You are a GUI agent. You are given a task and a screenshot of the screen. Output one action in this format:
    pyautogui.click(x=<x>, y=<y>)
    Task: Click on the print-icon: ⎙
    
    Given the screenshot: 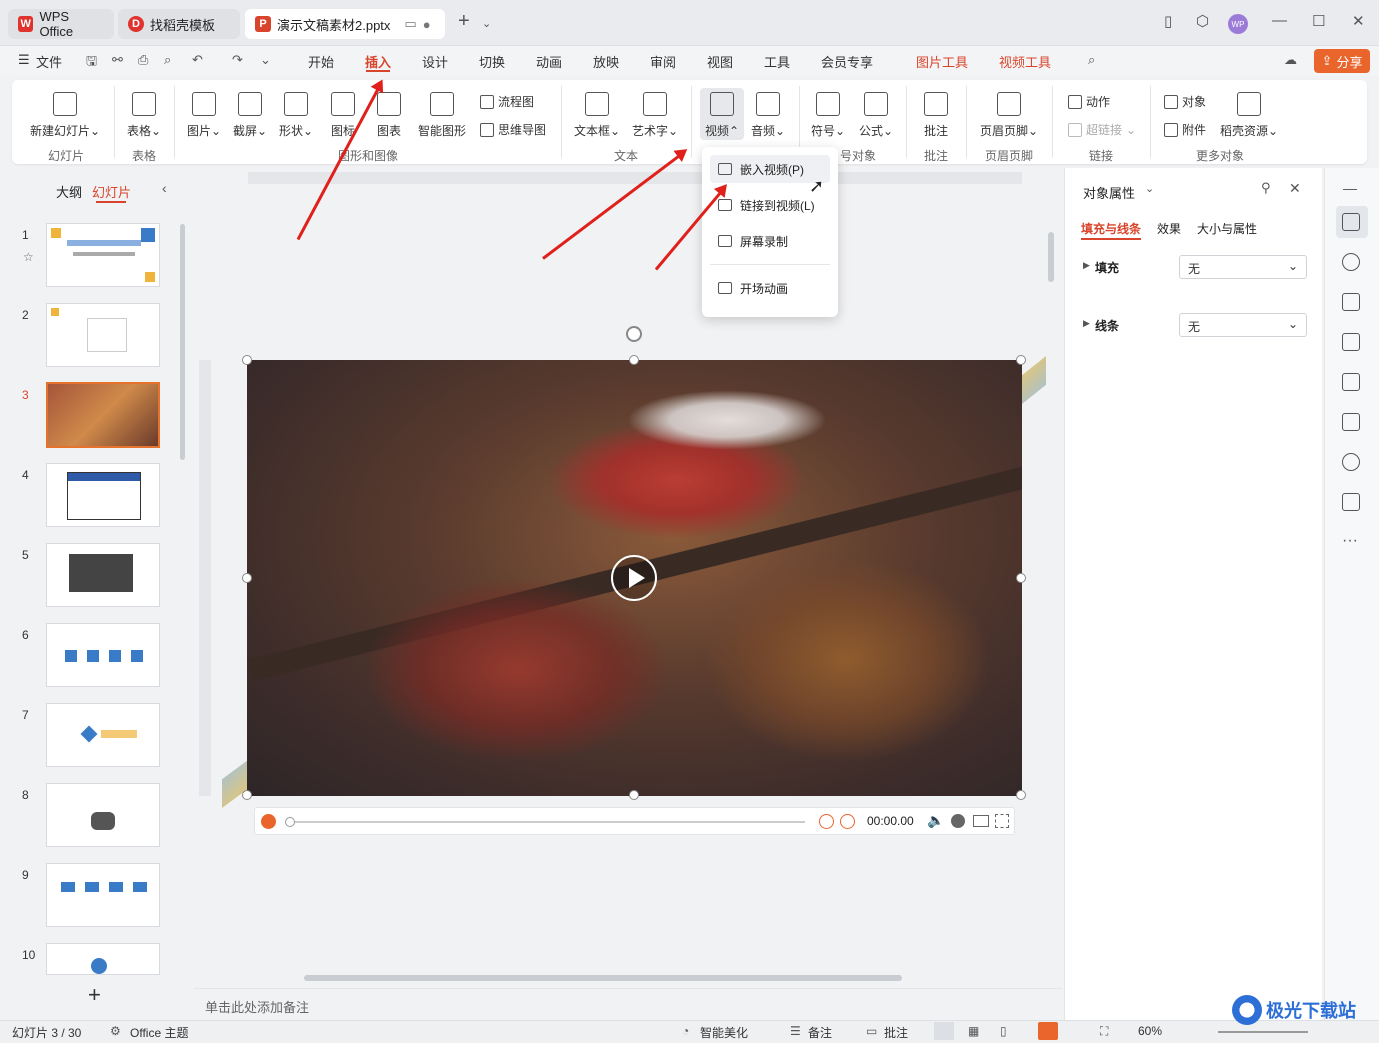 What is the action you would take?
    pyautogui.click(x=143, y=60)
    